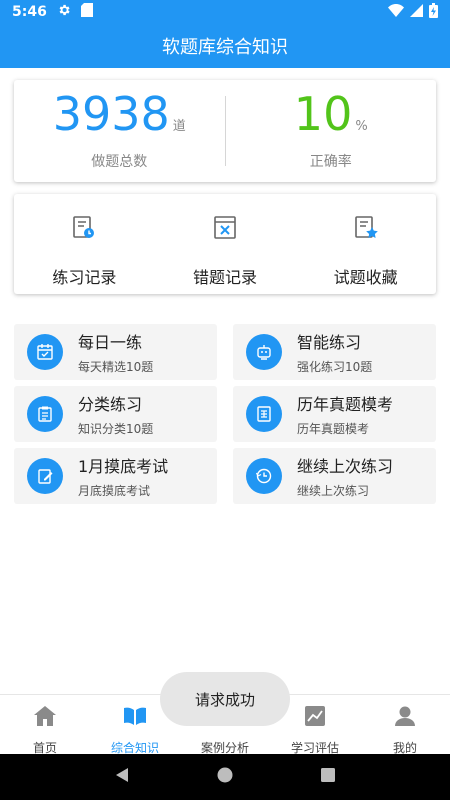  I want to click on wrong-questions-icon, so click(225, 230).